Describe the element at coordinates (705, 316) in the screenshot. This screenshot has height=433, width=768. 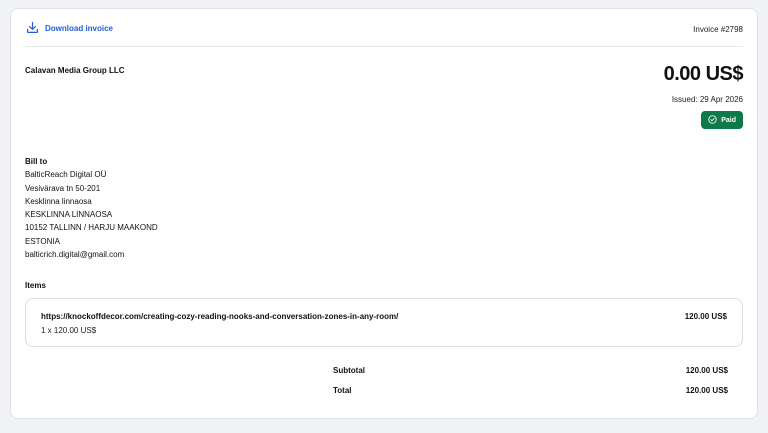
I see `item-price: 120.00 US$` at that location.